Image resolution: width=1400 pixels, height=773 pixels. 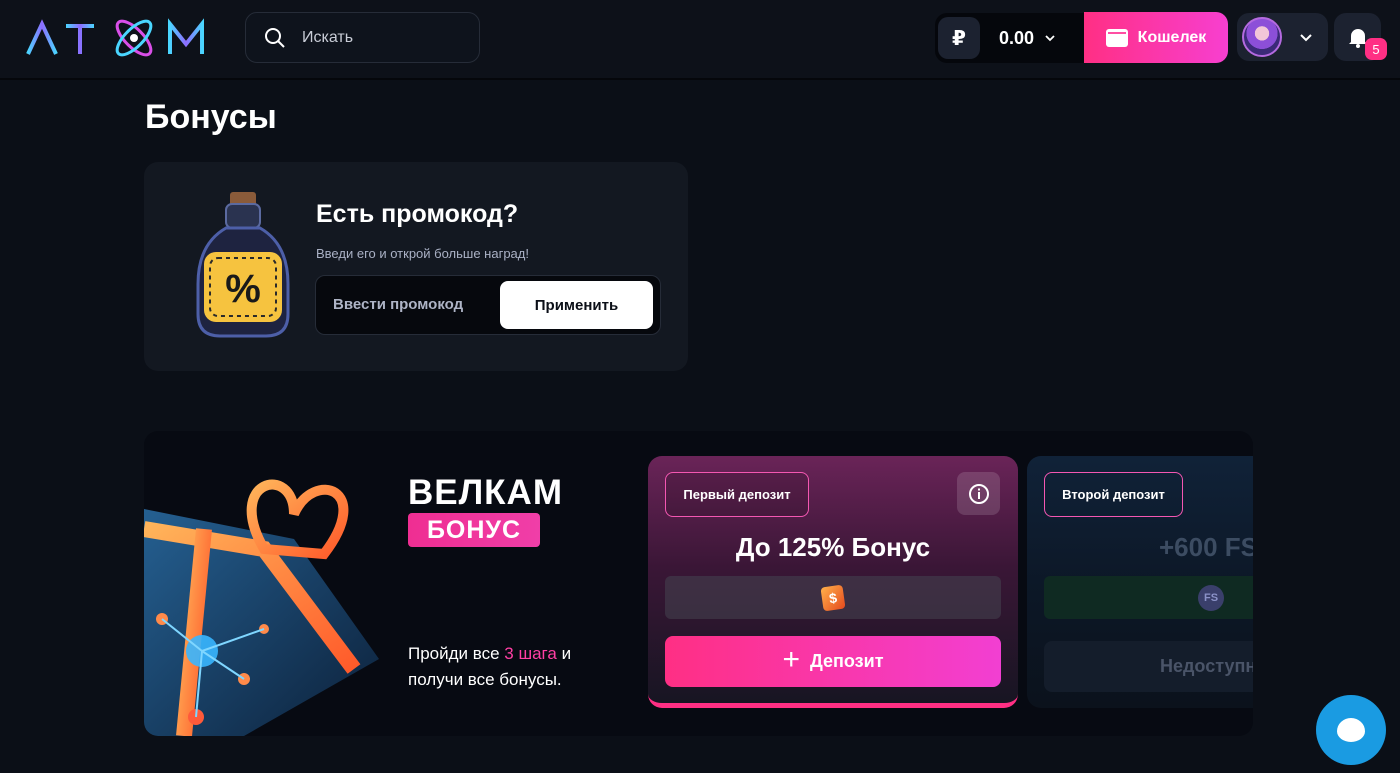 I want to click on avatar, so click(x=1262, y=37).